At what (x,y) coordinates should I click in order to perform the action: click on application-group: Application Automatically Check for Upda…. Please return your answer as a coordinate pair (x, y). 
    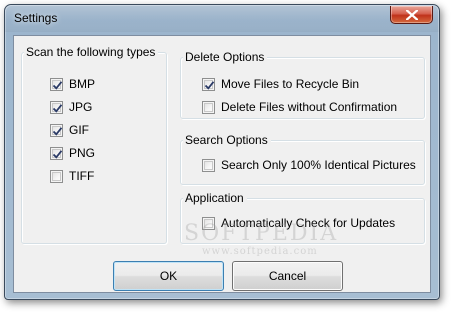
    Looking at the image, I should click on (302, 217).